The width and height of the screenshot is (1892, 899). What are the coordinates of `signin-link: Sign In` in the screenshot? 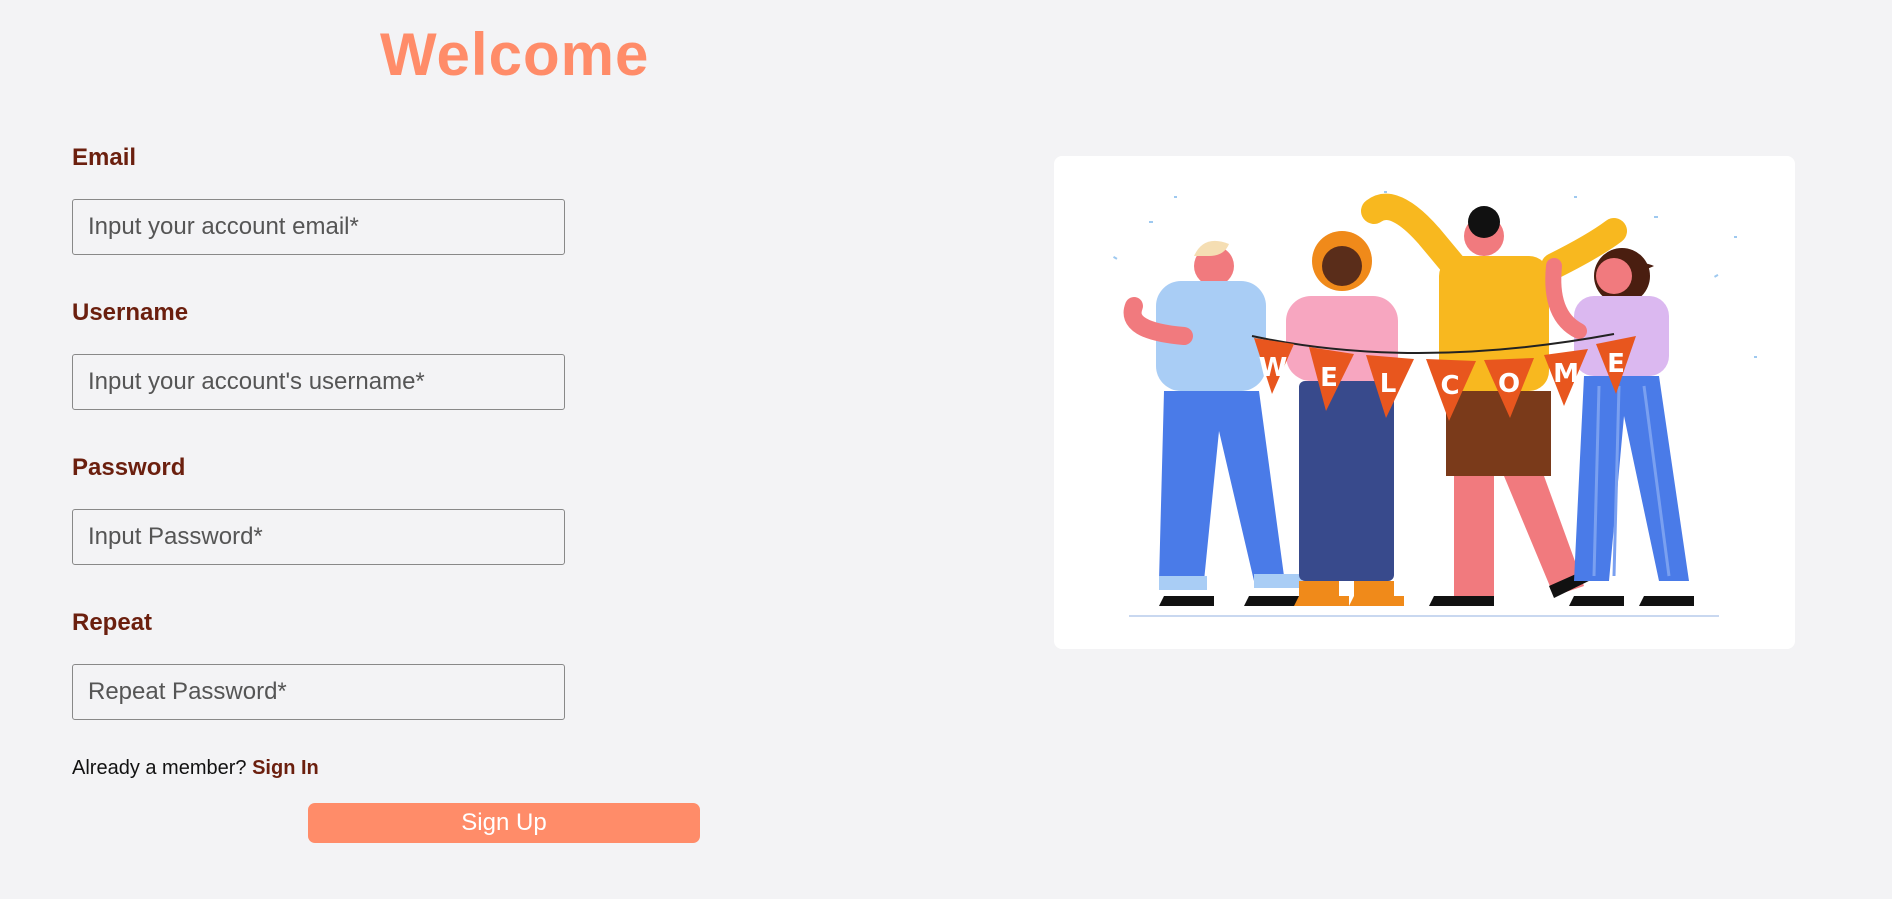 It's located at (285, 768).